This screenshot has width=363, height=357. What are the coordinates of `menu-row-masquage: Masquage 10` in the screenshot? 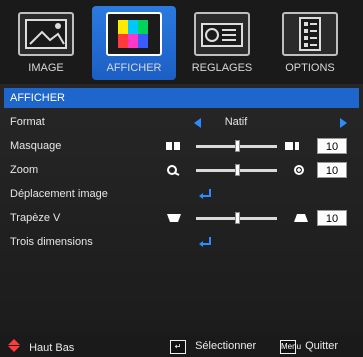 It's located at (181, 146).